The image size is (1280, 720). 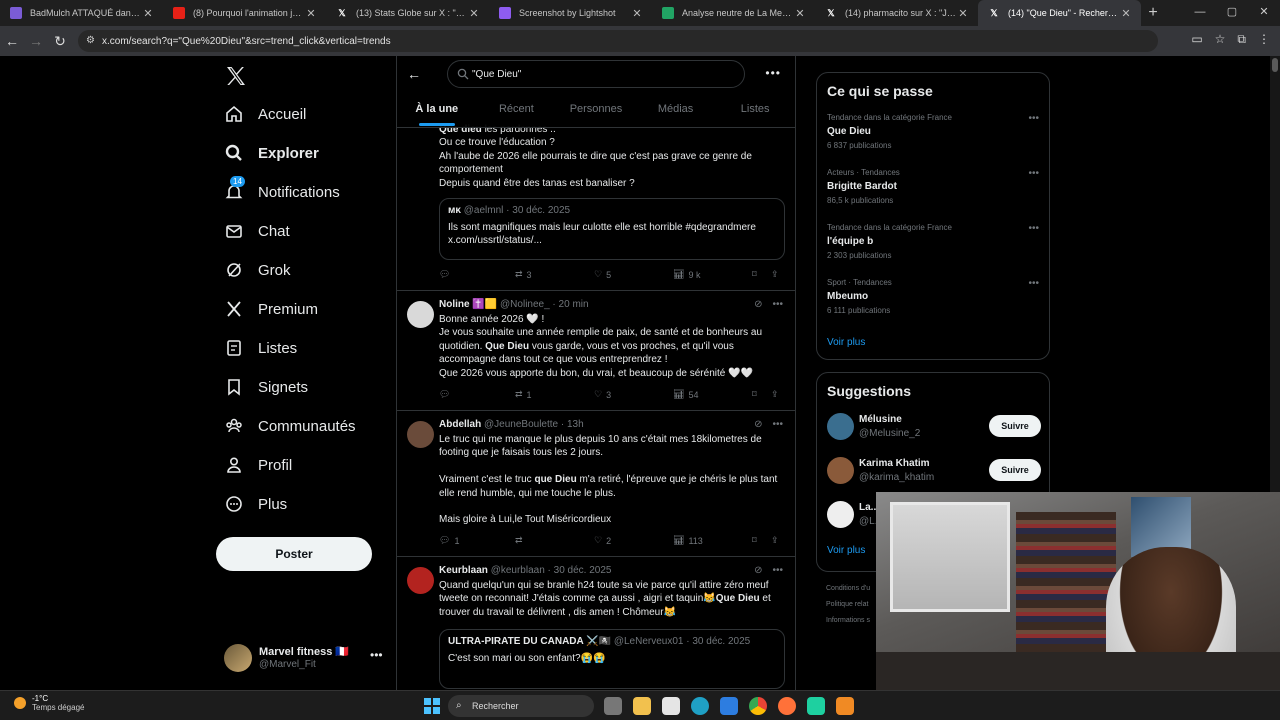 What do you see at coordinates (290, 426) in the screenshot?
I see `nav-item-communautés: Communautés` at bounding box center [290, 426].